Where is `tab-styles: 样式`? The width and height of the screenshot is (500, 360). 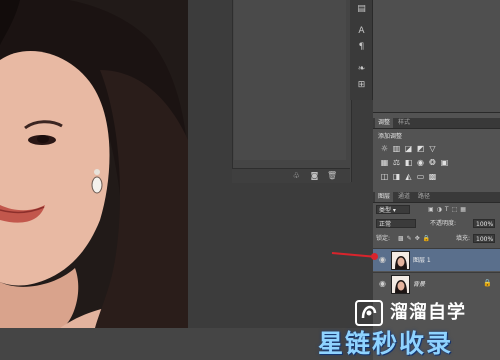 tab-styles: 样式 is located at coordinates (404, 123).